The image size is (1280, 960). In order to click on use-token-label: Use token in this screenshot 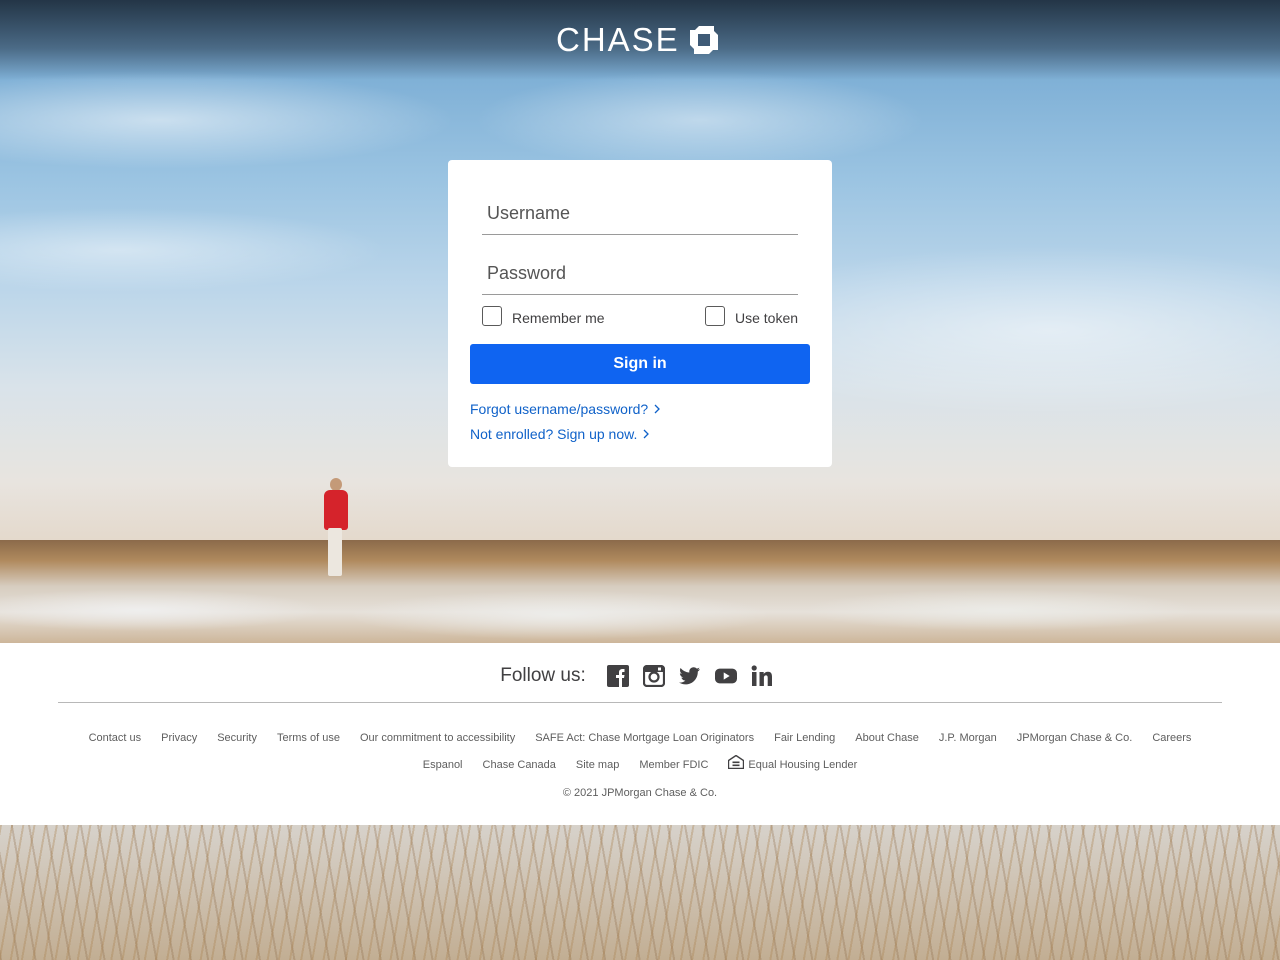, I will do `click(767, 318)`.